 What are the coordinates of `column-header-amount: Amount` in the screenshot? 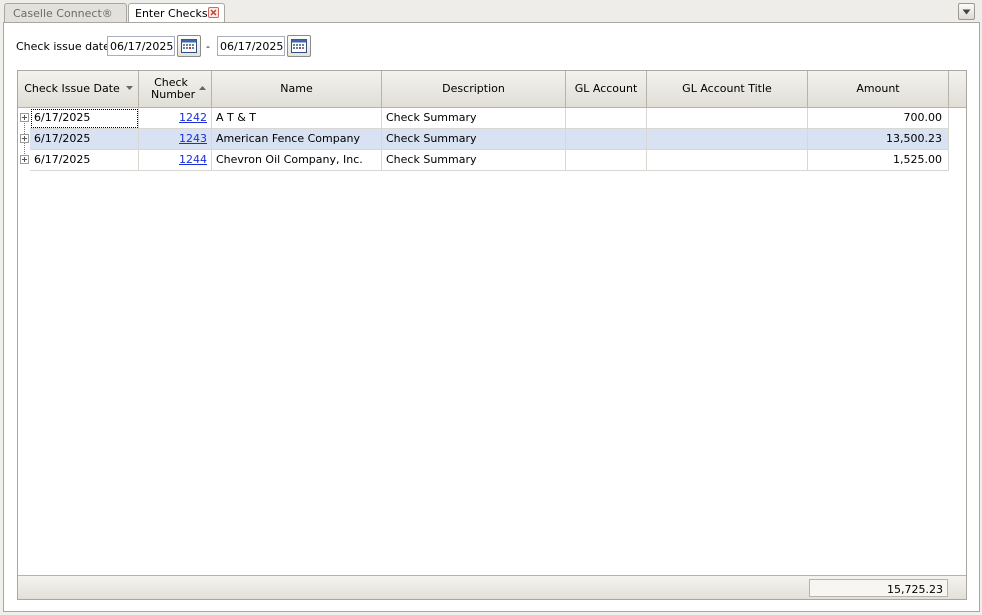 It's located at (878, 89).